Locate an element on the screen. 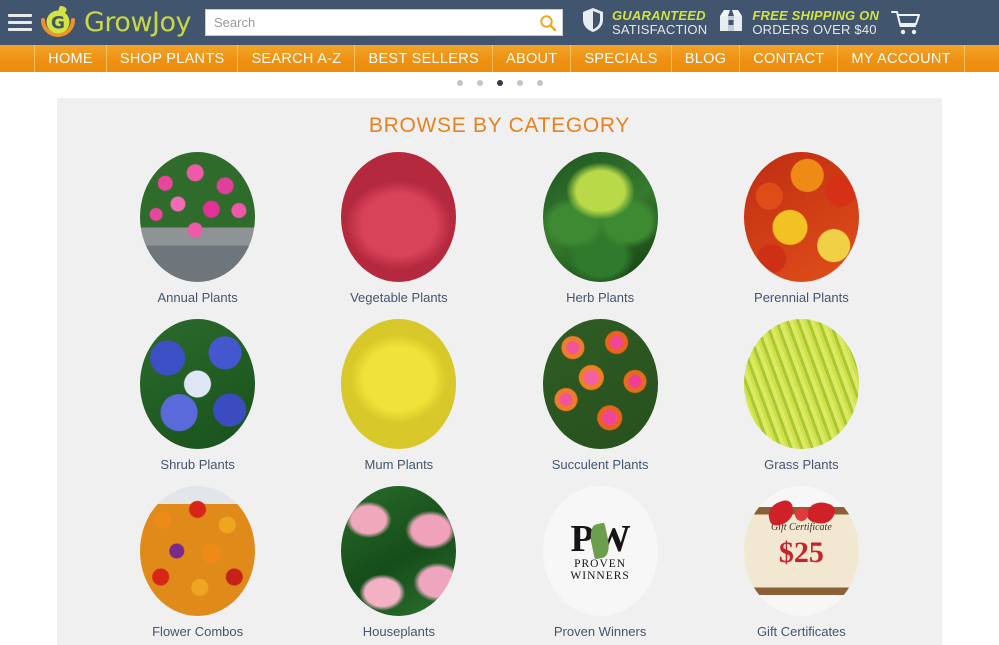  category-card-succulent-plants: Succulent Plants is located at coordinates (600, 395).